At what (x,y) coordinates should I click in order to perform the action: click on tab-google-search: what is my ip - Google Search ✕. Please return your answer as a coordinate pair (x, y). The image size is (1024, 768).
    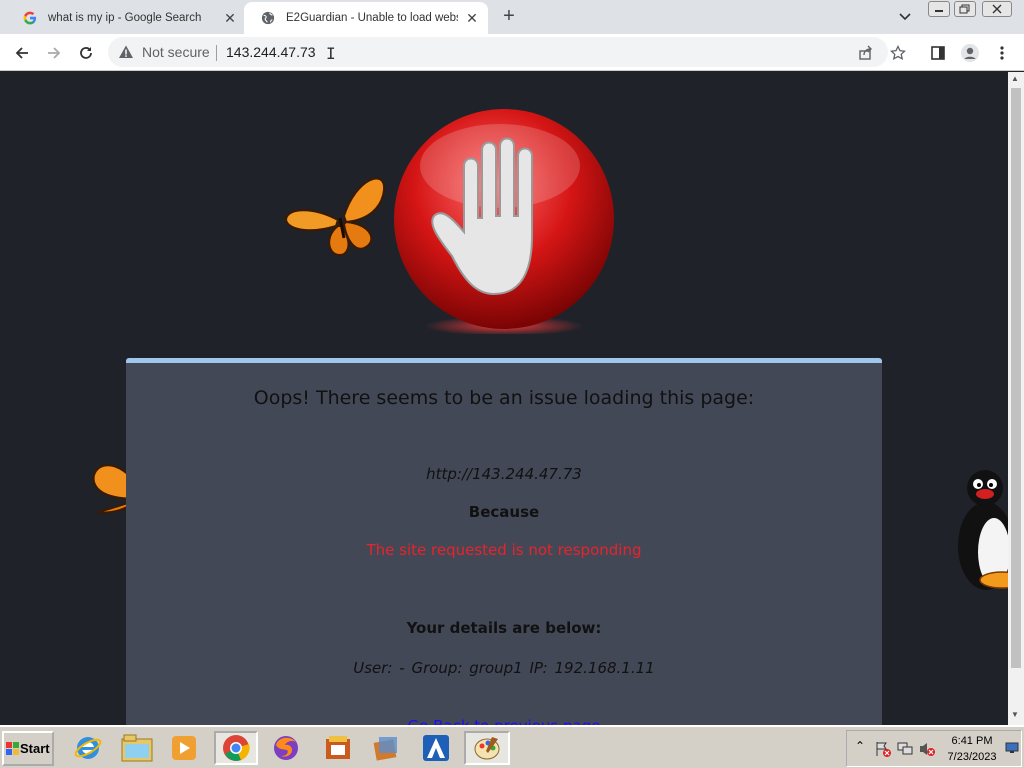
    Looking at the image, I should click on (126, 18).